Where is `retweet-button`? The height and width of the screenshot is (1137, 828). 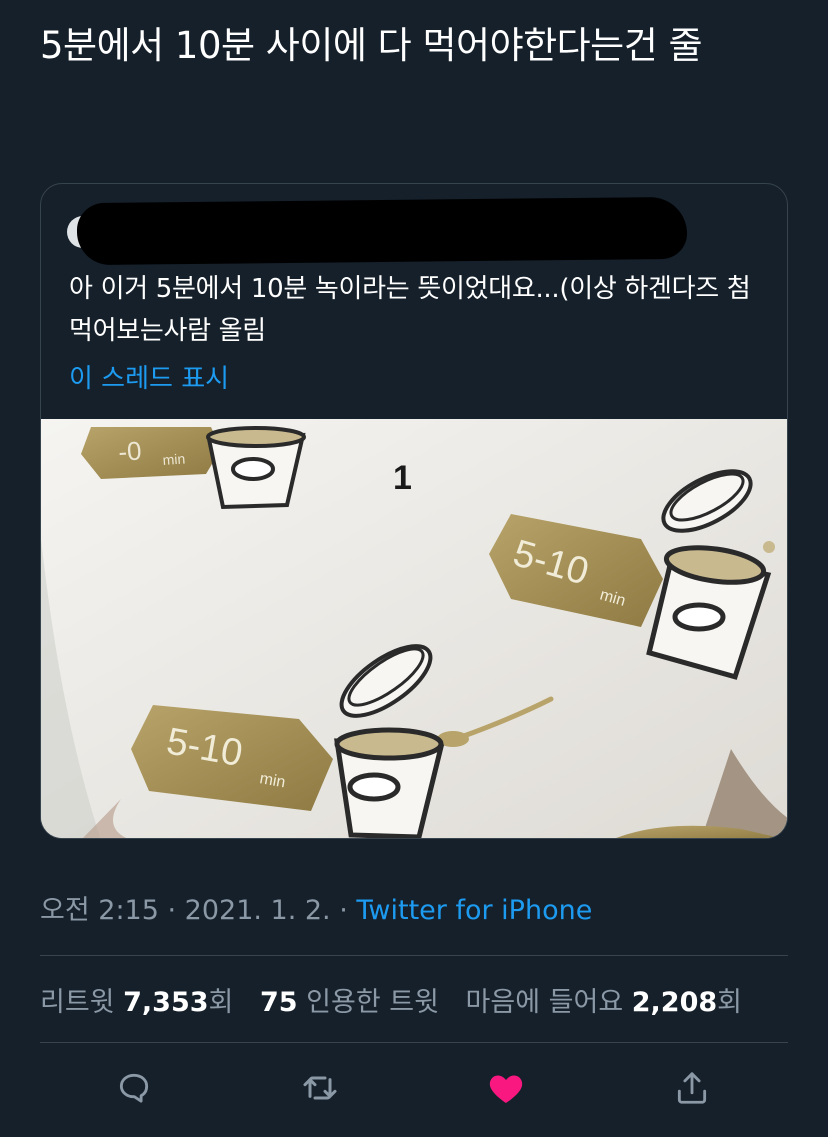 retweet-button is located at coordinates (320, 1090).